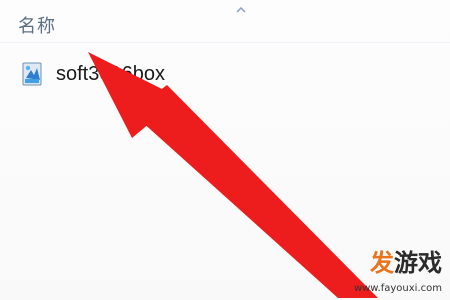 Image resolution: width=450 pixels, height=300 pixels. What do you see at coordinates (33, 74) in the screenshot?
I see `installer-icon` at bounding box center [33, 74].